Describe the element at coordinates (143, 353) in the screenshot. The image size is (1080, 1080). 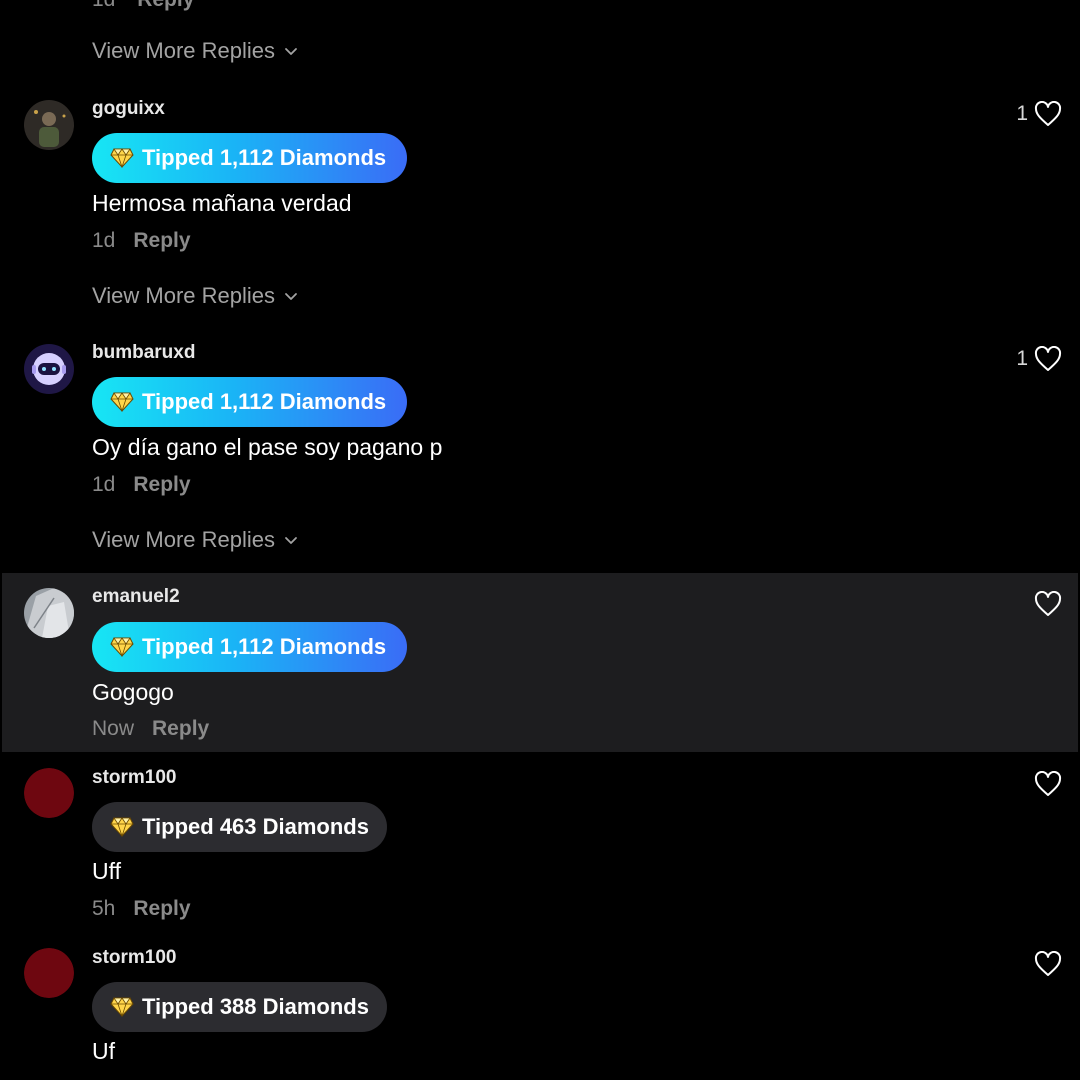
I see `username: bumbaruxd` at that location.